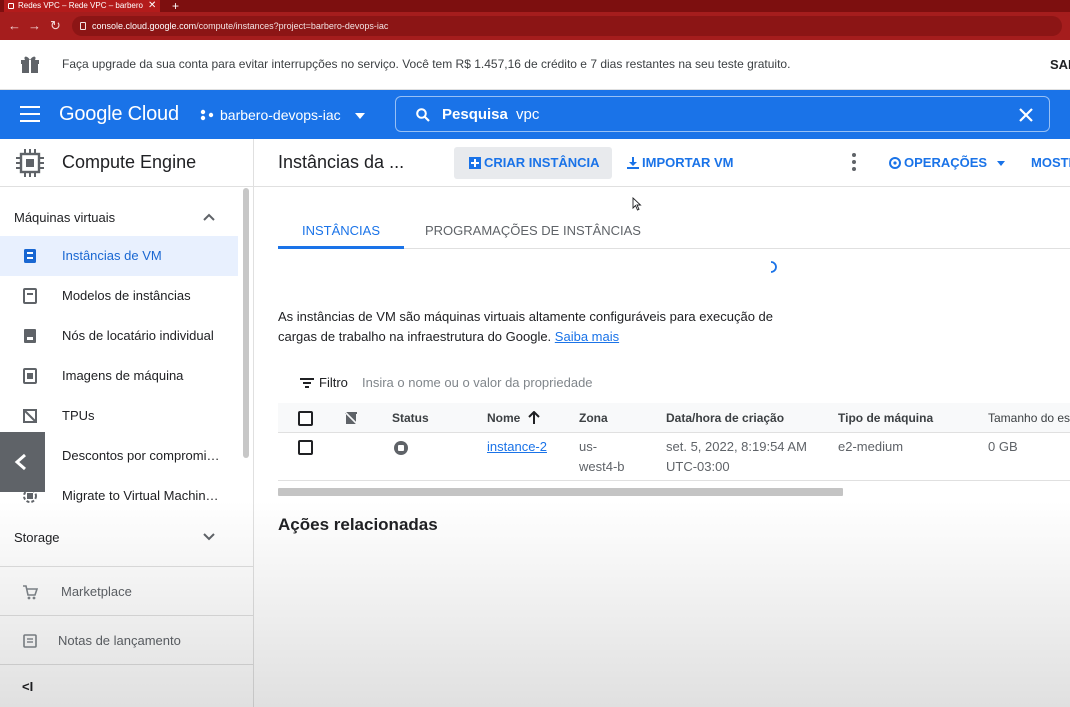 The height and width of the screenshot is (707, 1070). Describe the element at coordinates (27, 686) in the screenshot. I see `collapse-sidebar-icon: <I` at that location.